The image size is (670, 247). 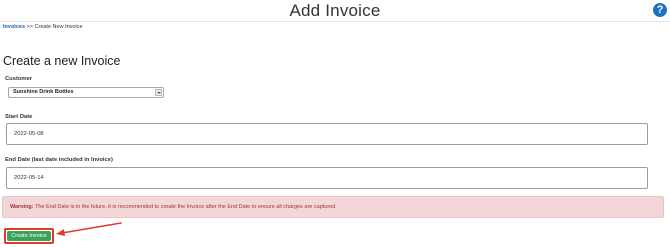 I want to click on start-date-value: 2022-05-08, so click(x=29, y=134).